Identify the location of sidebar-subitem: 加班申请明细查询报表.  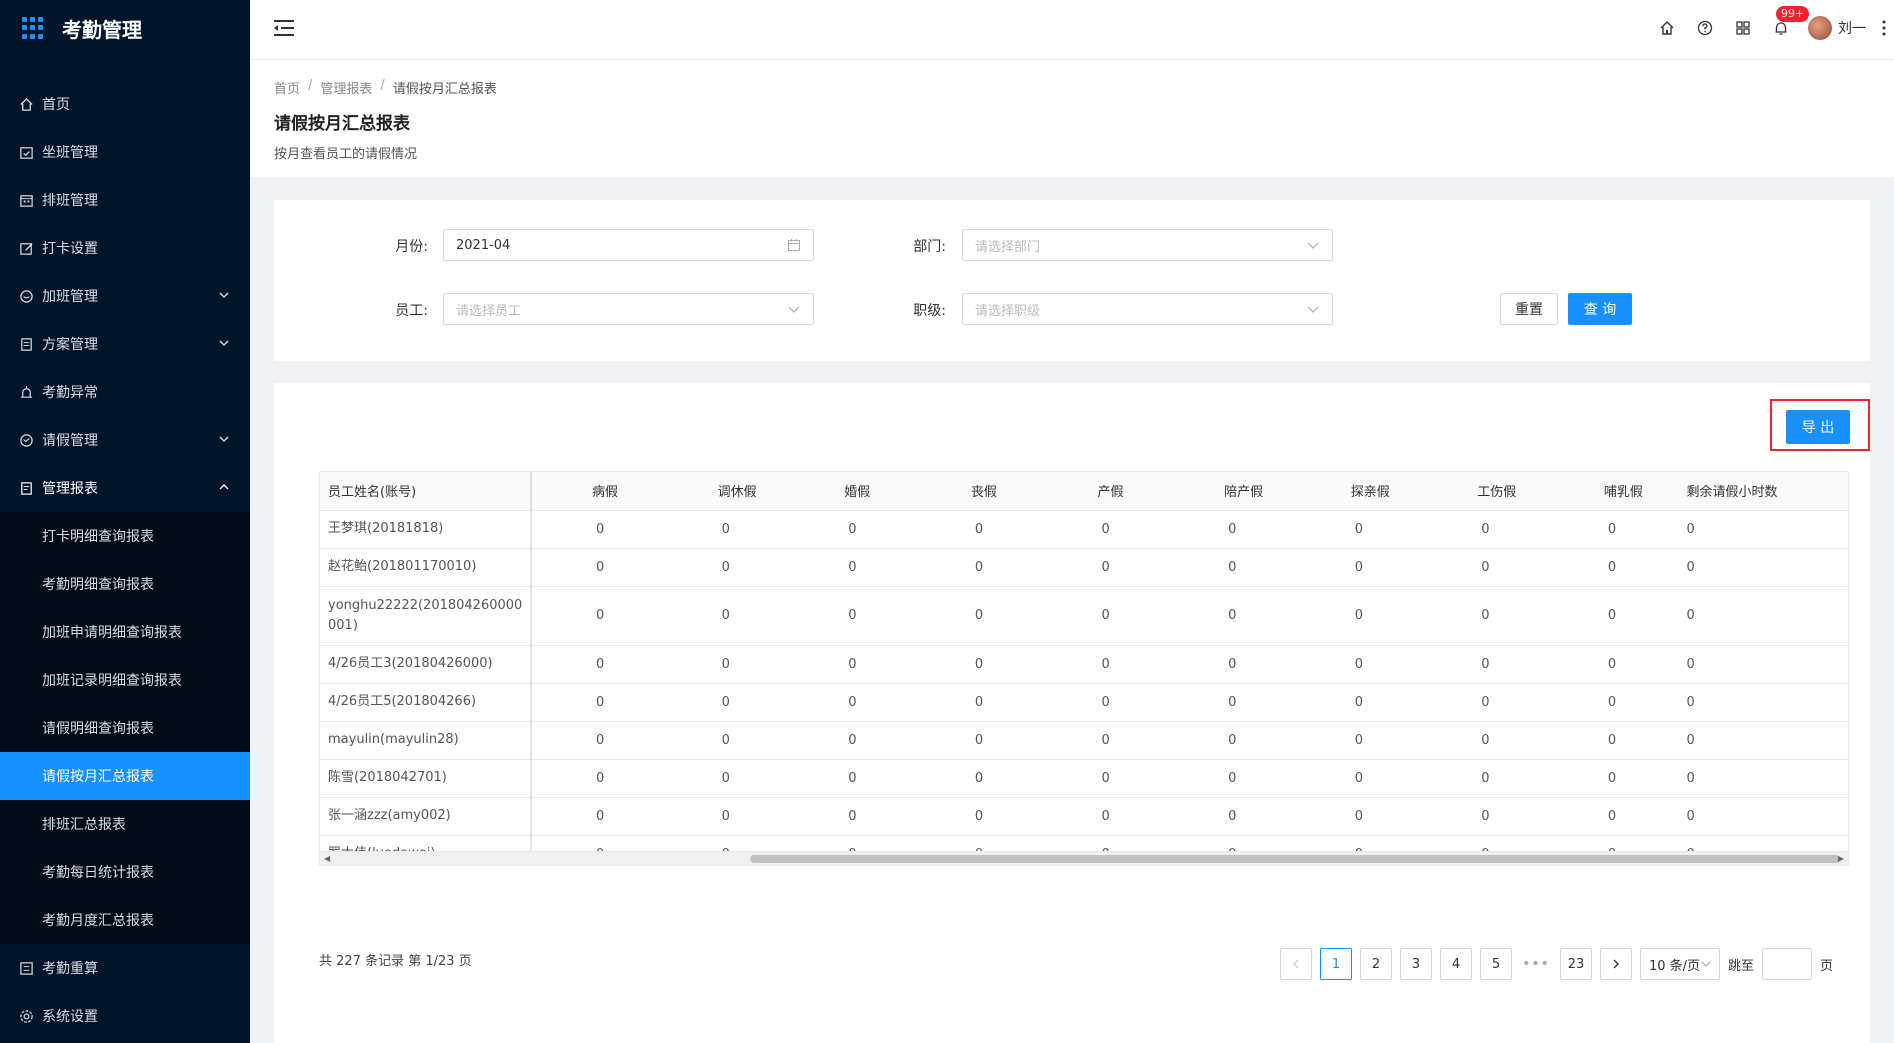
(125, 632).